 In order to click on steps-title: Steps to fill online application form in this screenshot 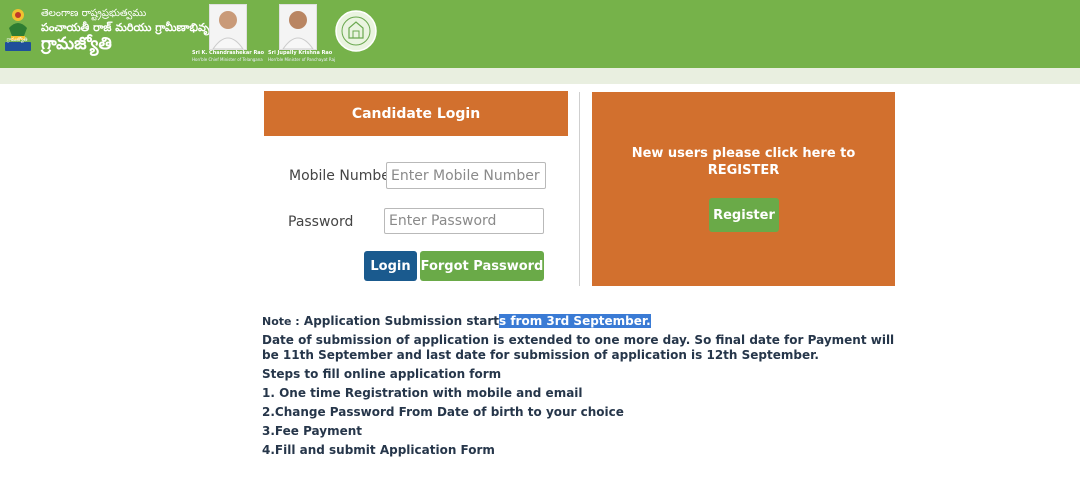, I will do `click(382, 374)`.